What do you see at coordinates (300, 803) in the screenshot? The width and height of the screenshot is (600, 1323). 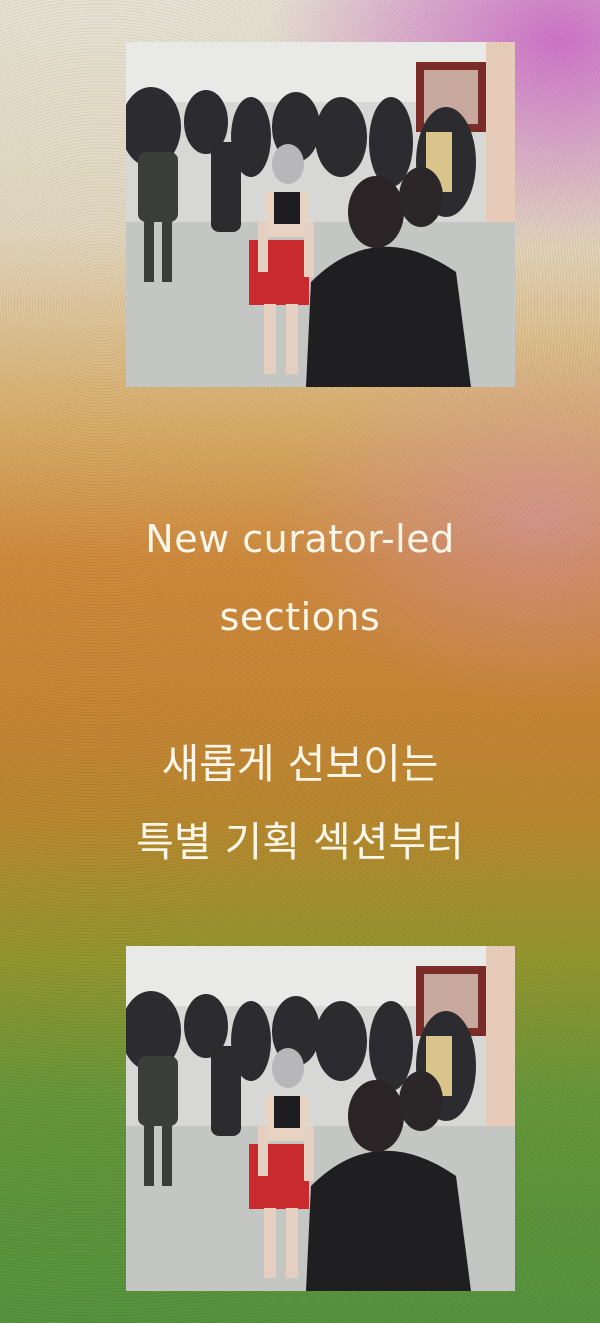 I see `korean-subtitle: 새롭게 선보이는 특별 기획 섹션부터` at bounding box center [300, 803].